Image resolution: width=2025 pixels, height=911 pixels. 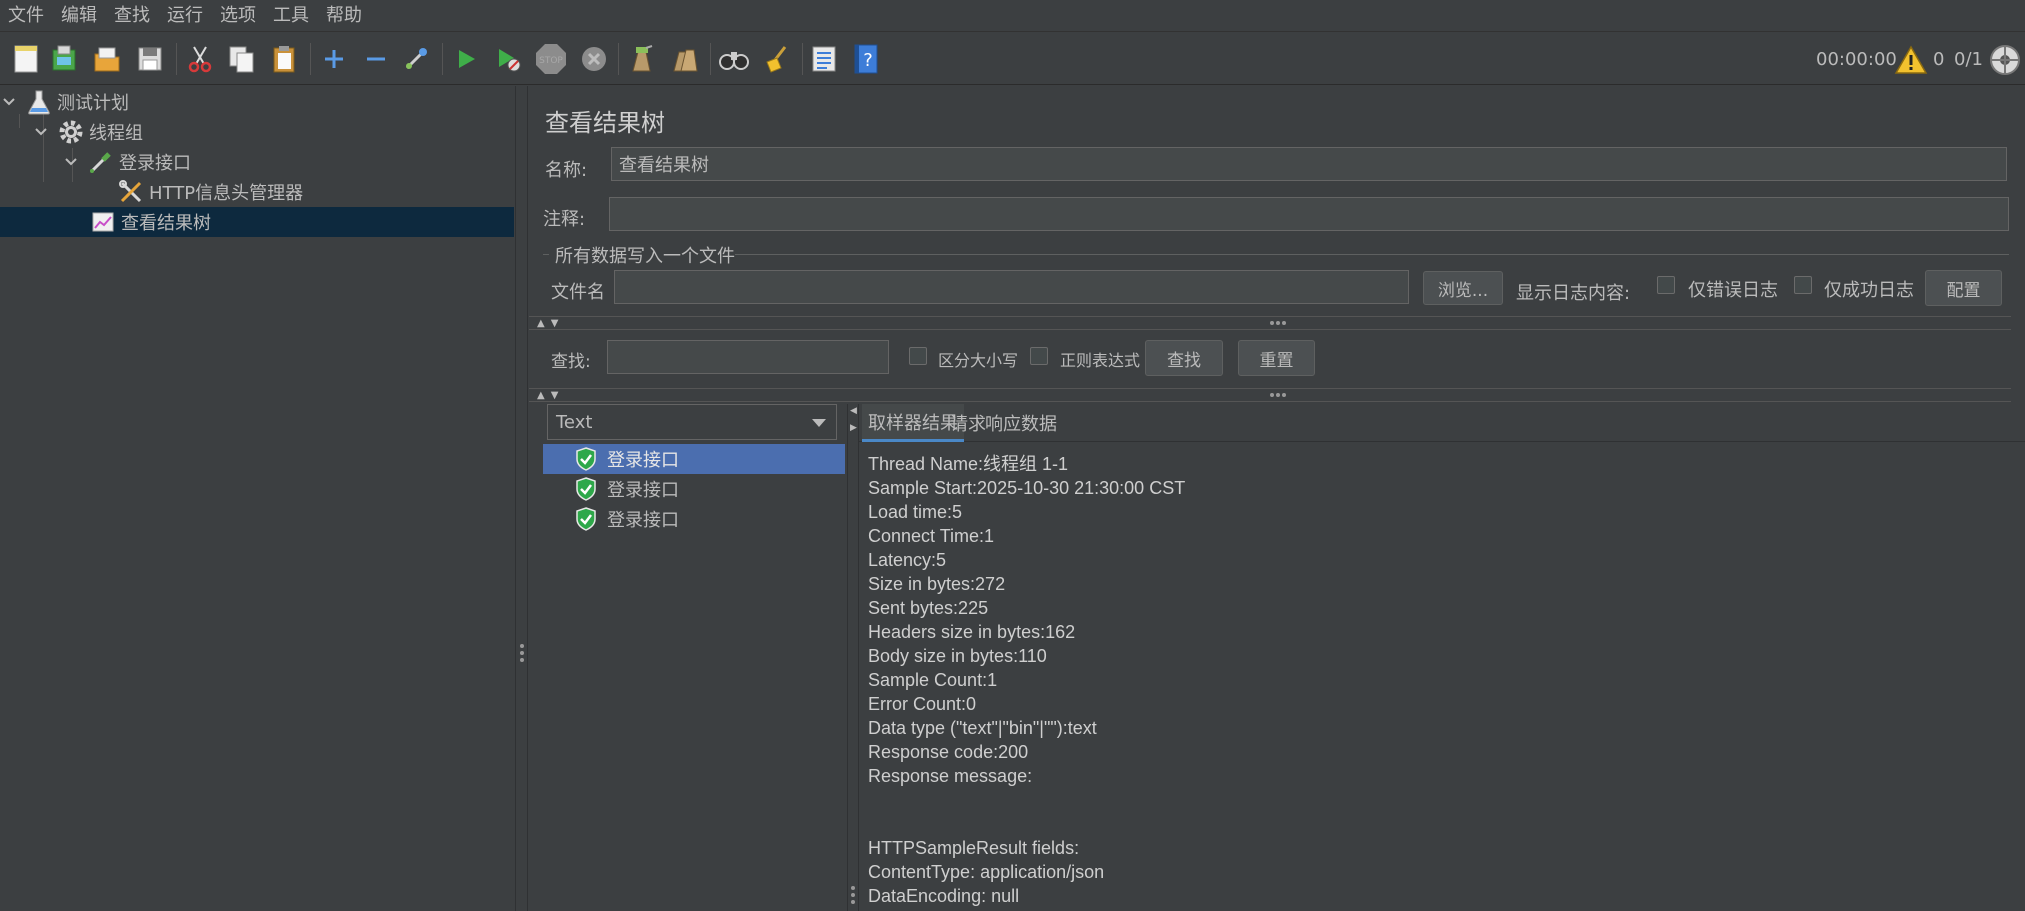 I want to click on menu-search: 查找, so click(x=132, y=16).